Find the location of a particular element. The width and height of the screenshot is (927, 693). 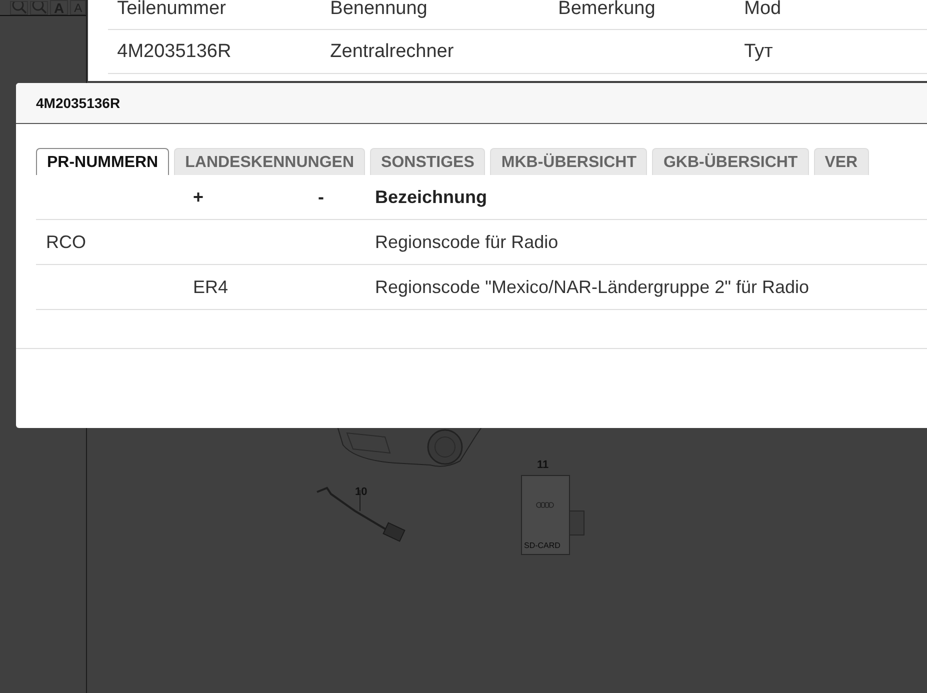

tab: LANDESKENNUNGEN is located at coordinates (270, 161).